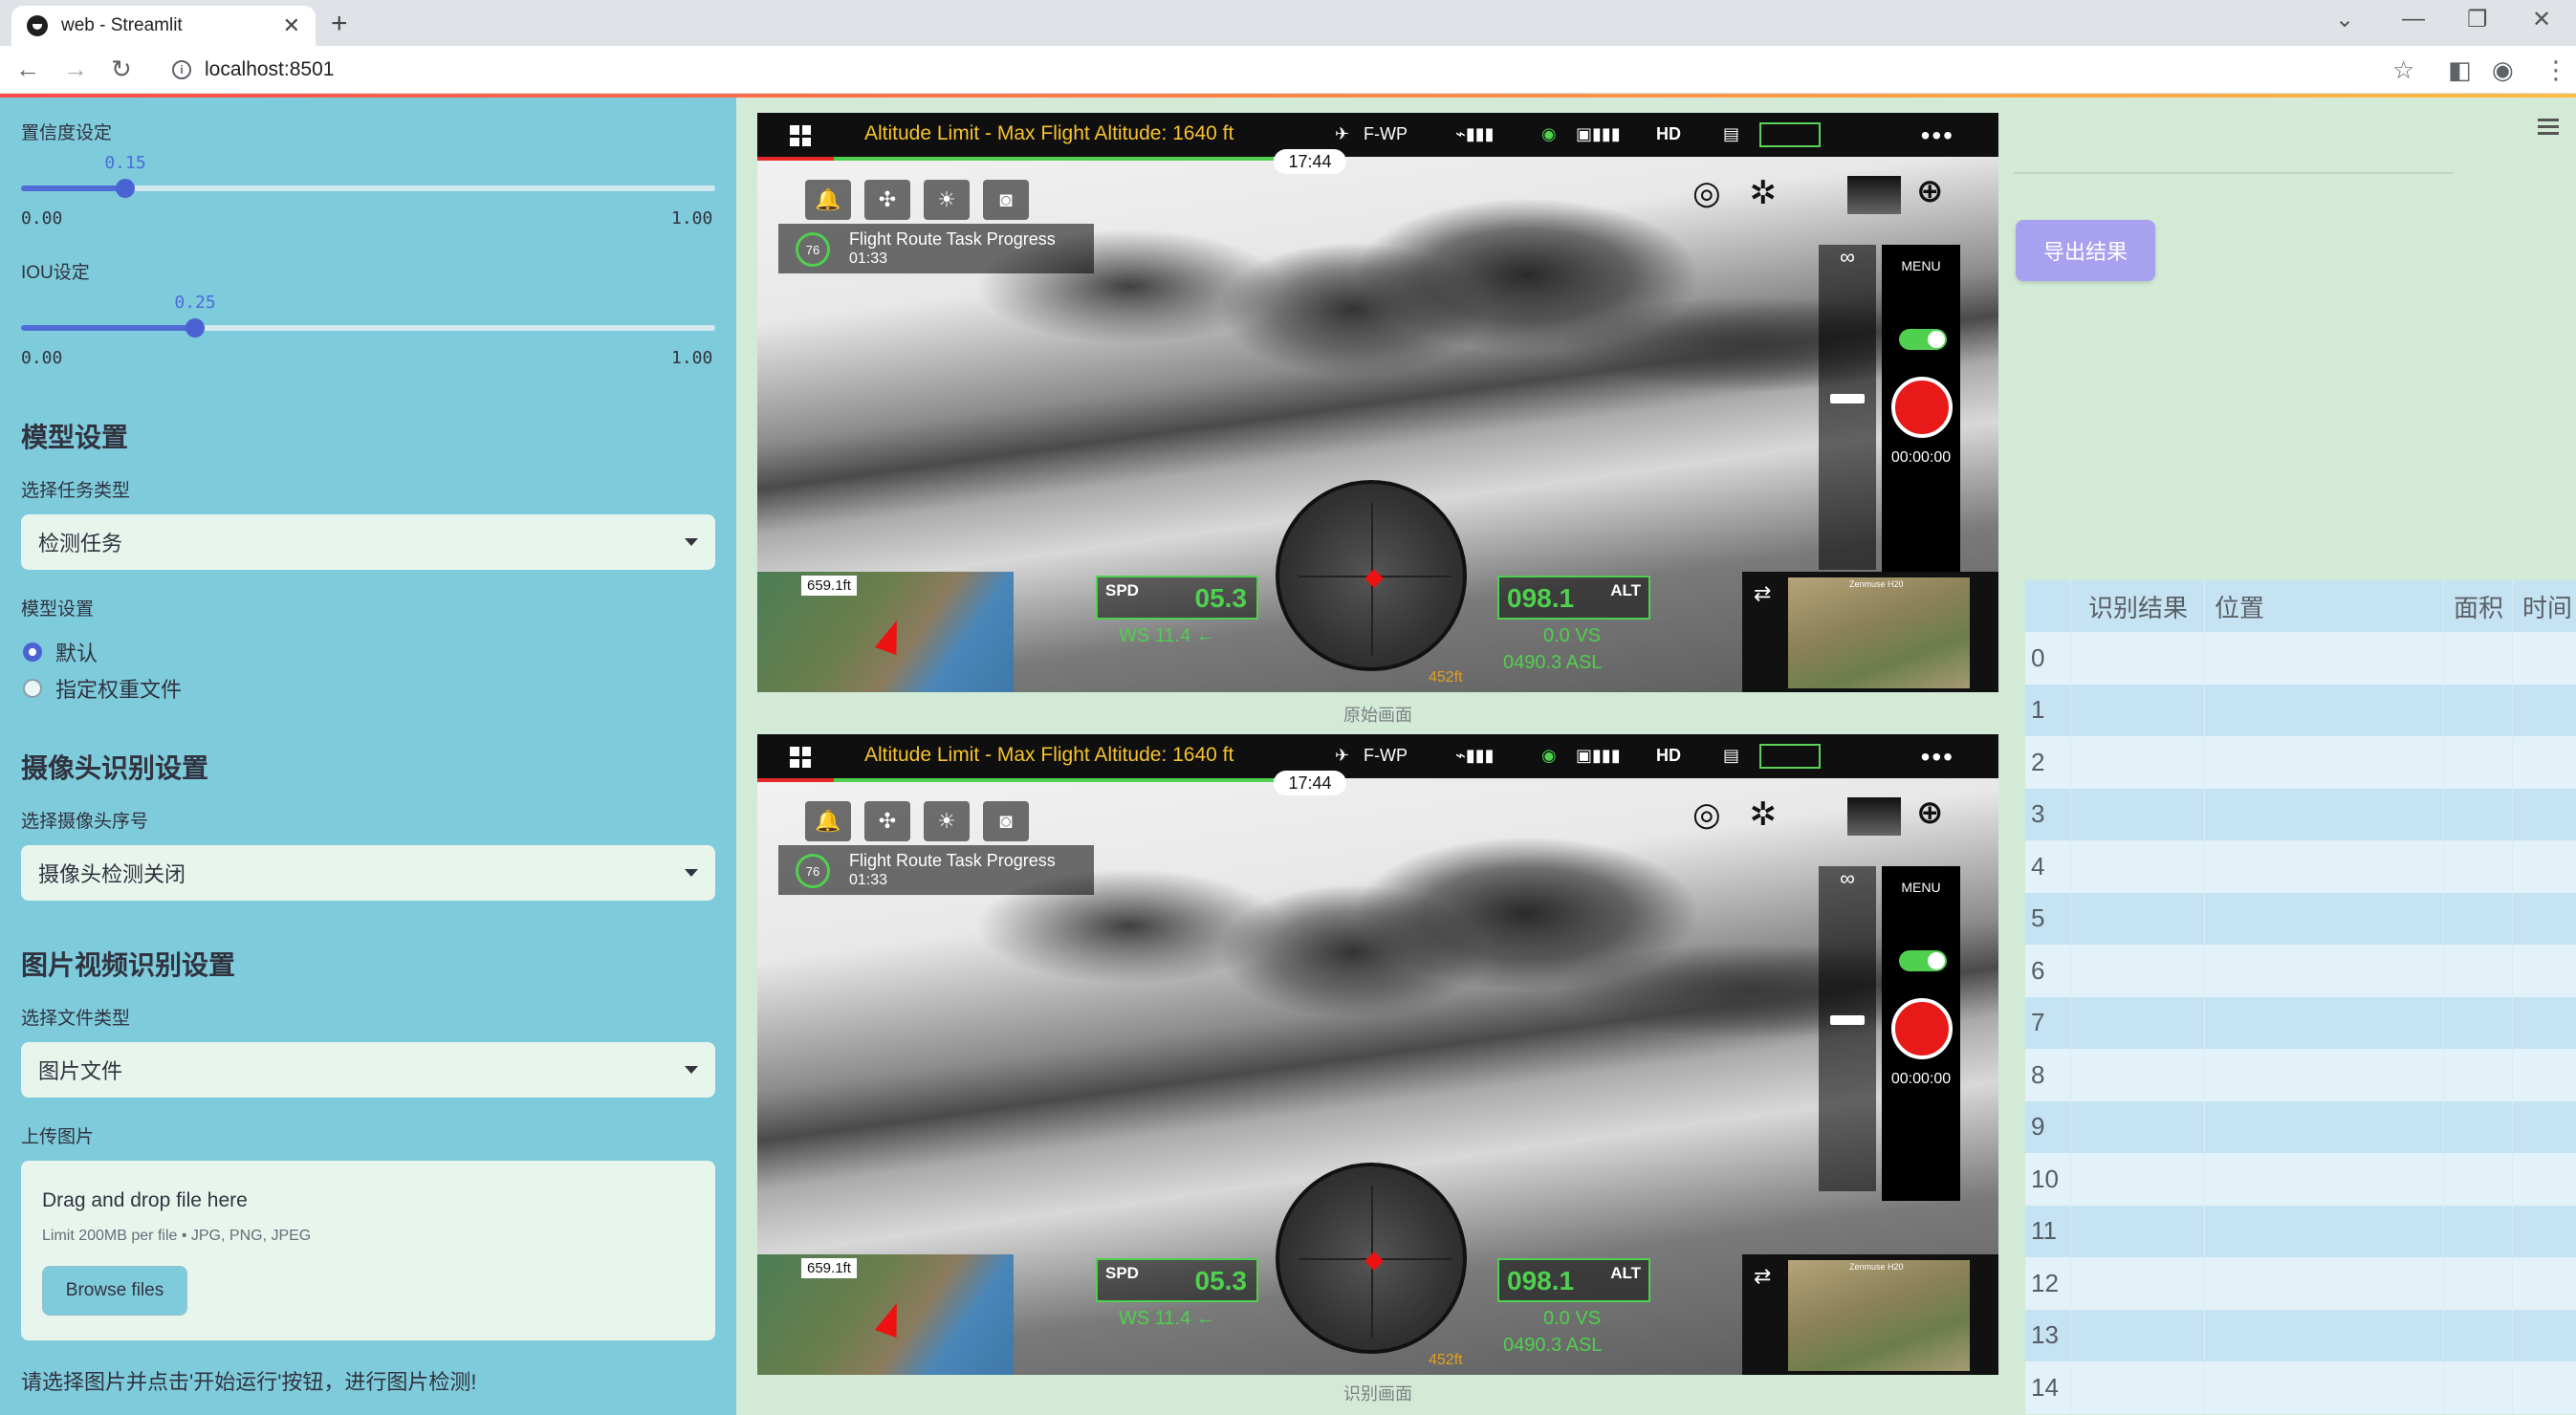  Describe the element at coordinates (2300, 1075) in the screenshot. I see `table-row: 8` at that location.